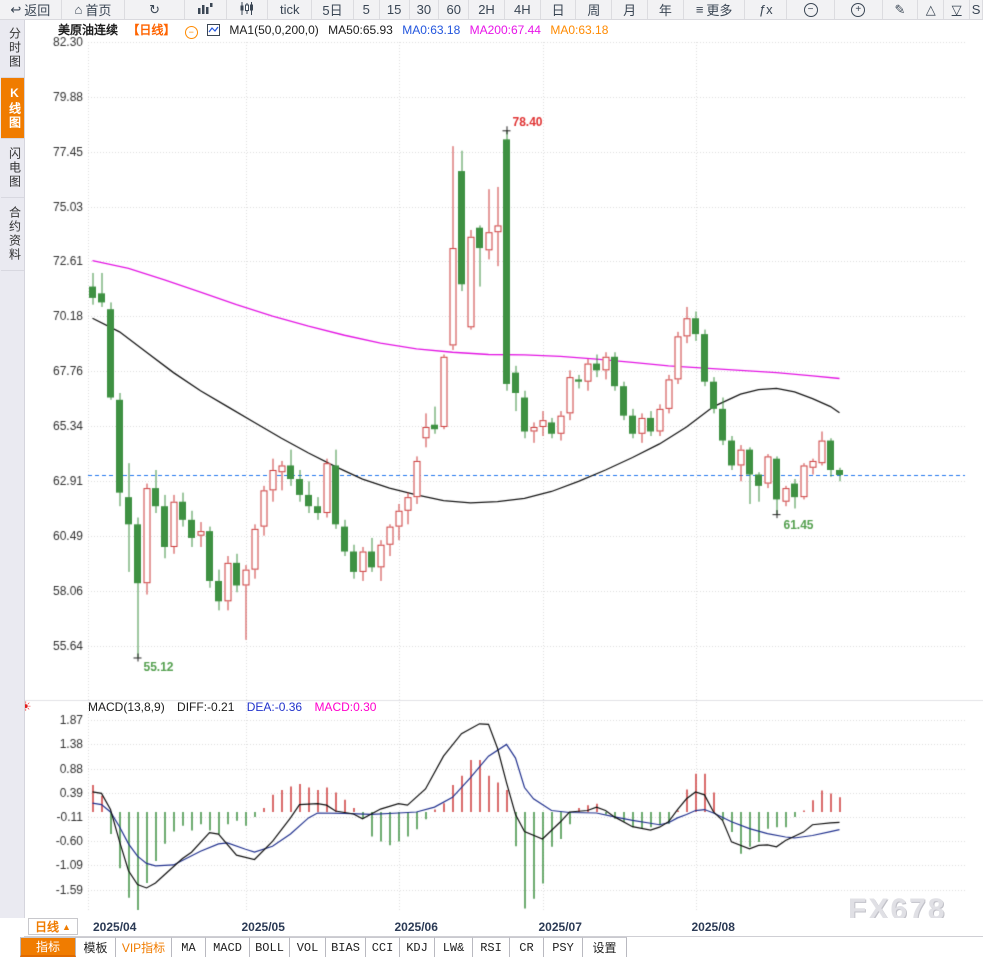 The width and height of the screenshot is (983, 957). Describe the element at coordinates (699, 9) in the screenshot. I see `menu-icon: ≡` at that location.